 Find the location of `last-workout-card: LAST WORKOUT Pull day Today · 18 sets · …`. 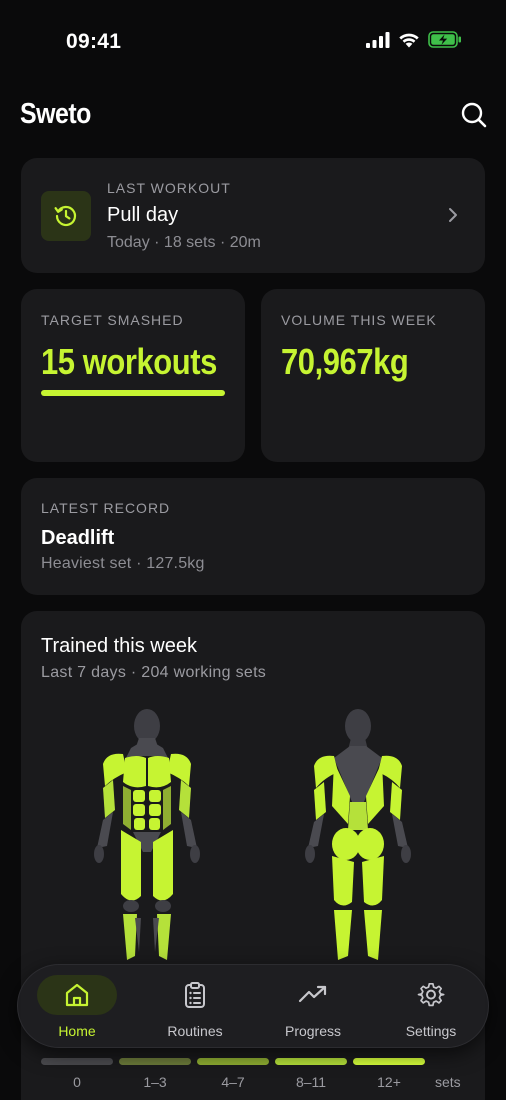

last-workout-card: LAST WORKOUT Pull day Today · 18 sets · … is located at coordinates (253, 215).